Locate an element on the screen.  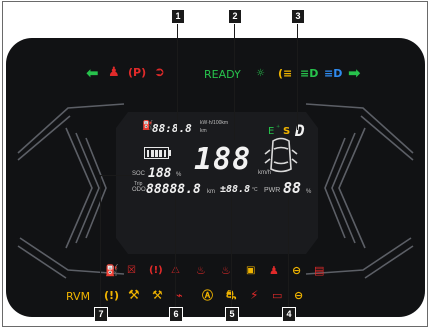
callout-6: 6 is located at coordinates (176, 314).